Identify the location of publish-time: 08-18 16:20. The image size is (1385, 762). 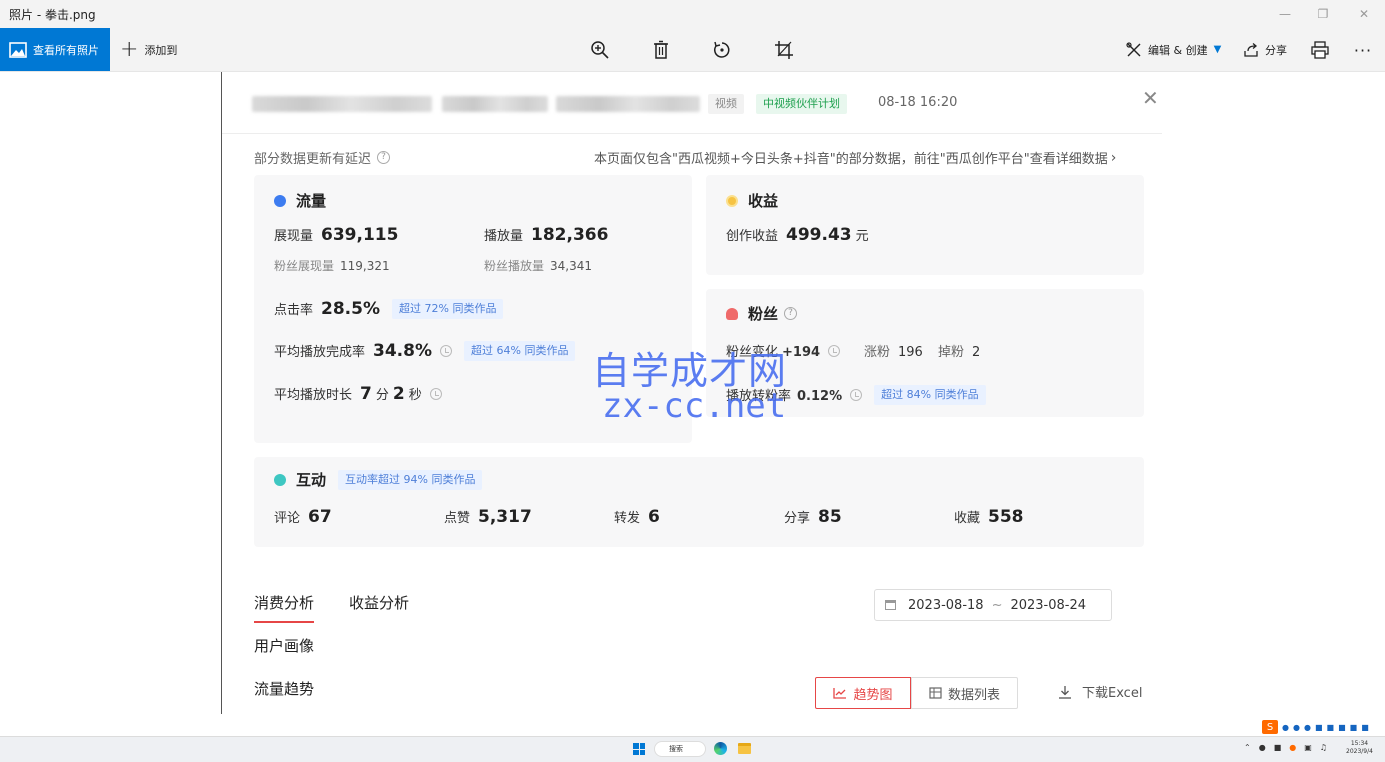
(918, 102).